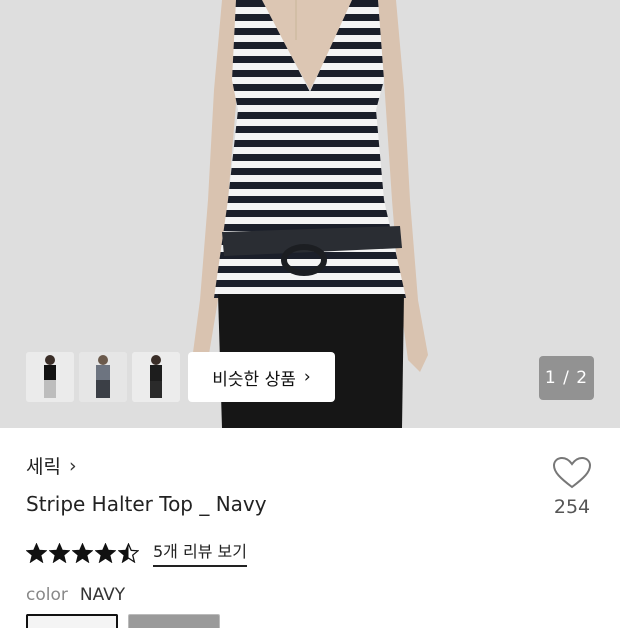 This screenshot has width=620, height=628. Describe the element at coordinates (75, 595) in the screenshot. I see `color-row: color NAVY` at that location.